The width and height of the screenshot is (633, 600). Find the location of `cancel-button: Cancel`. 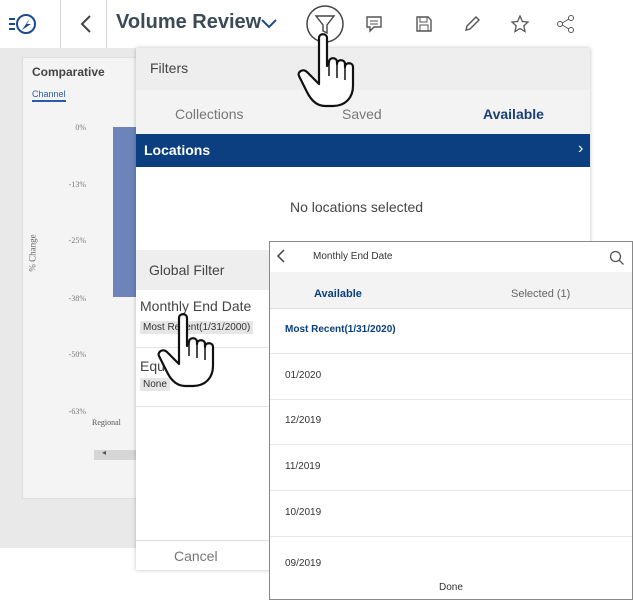

cancel-button: Cancel is located at coordinates (196, 556).